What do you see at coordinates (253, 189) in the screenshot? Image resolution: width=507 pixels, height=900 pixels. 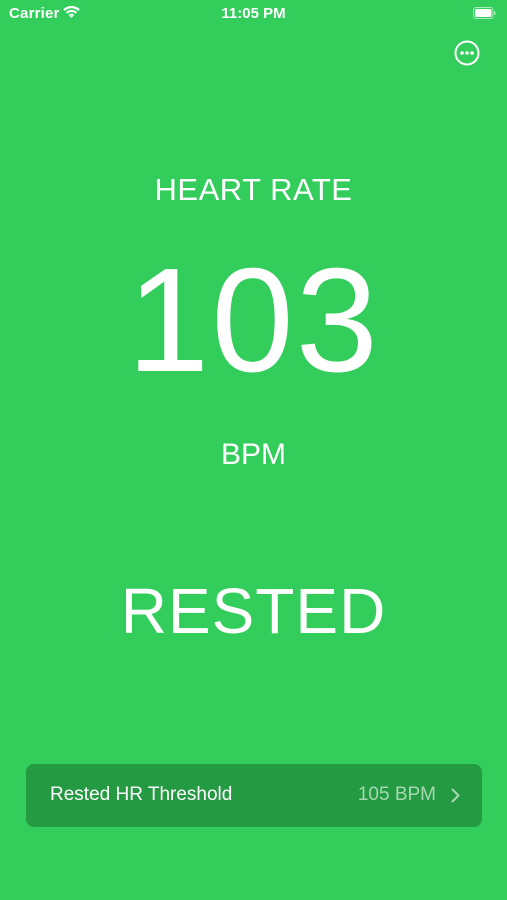 I see `heart-rate-heading: HEART RATE` at bounding box center [253, 189].